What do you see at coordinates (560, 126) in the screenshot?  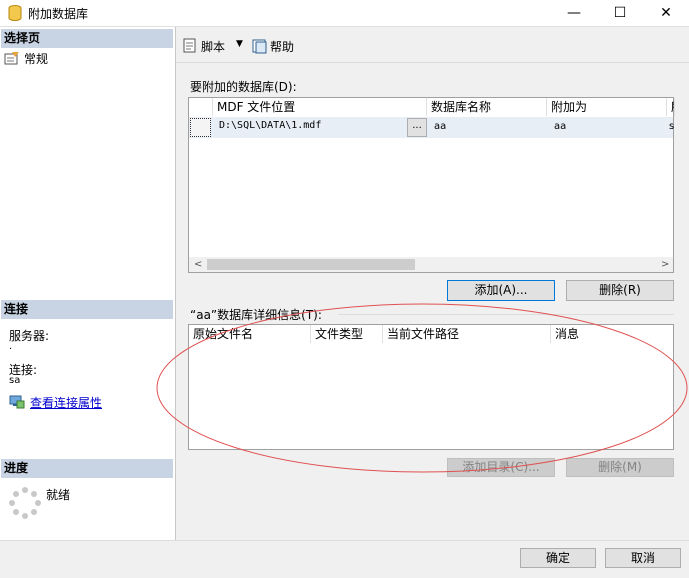 I see `attach-as-cell: aa` at bounding box center [560, 126].